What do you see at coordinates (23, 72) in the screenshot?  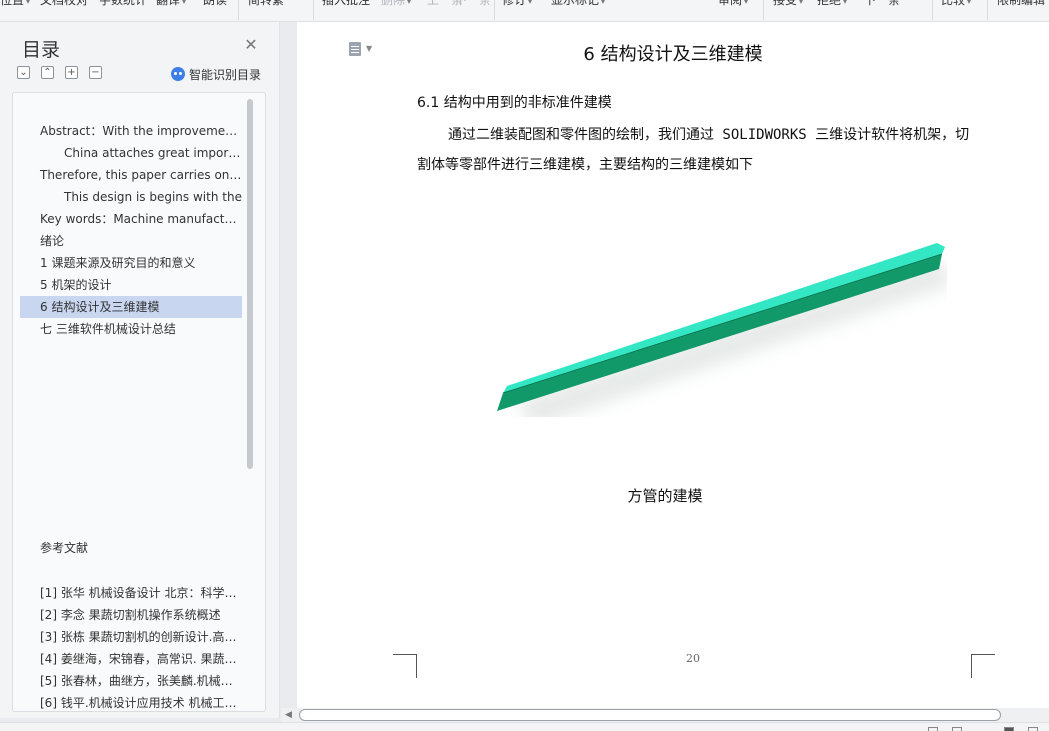 I see `collapse-all-icon: ⌄` at bounding box center [23, 72].